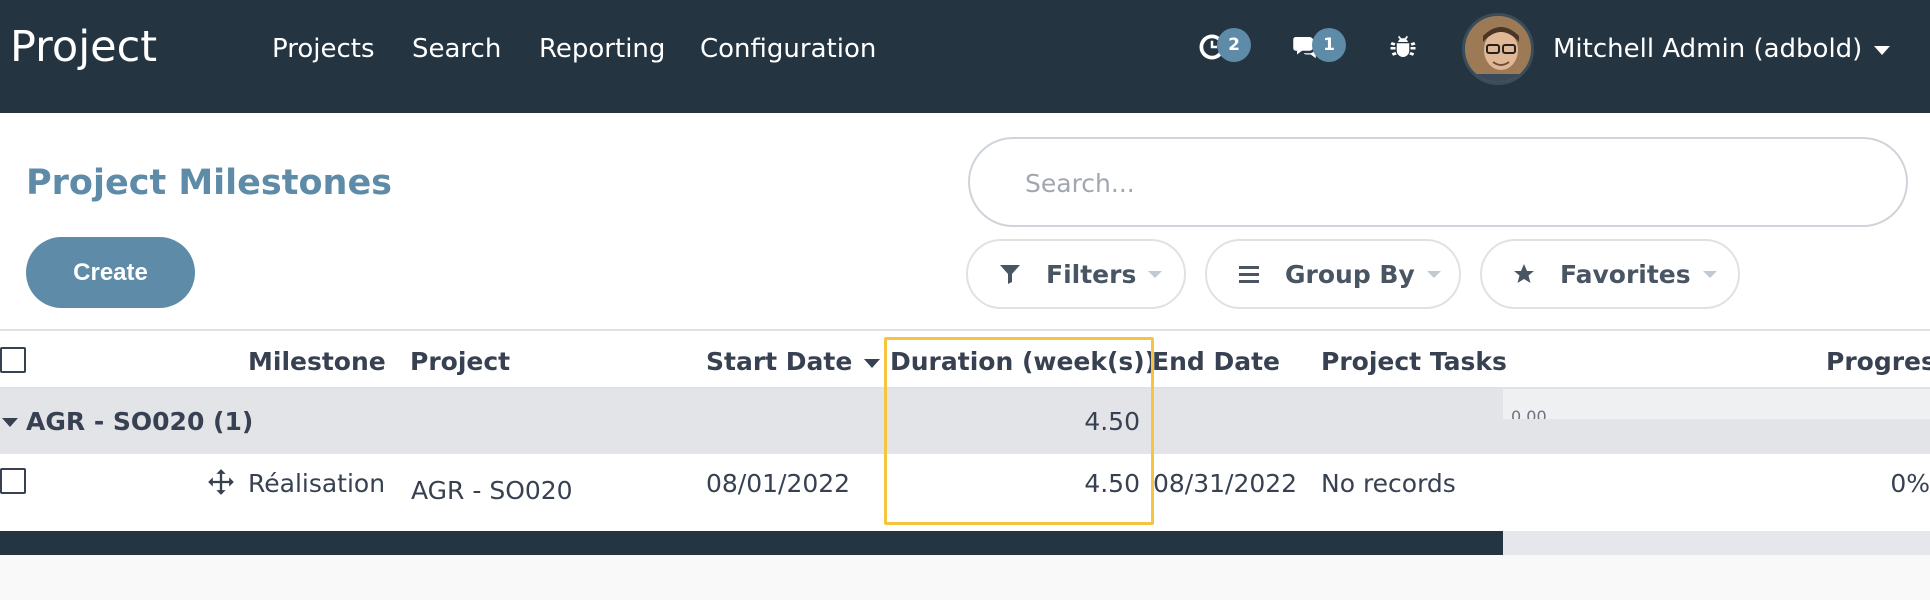 The height and width of the screenshot is (600, 1930). I want to click on group-label: AGR - SO020 (1), so click(140, 421).